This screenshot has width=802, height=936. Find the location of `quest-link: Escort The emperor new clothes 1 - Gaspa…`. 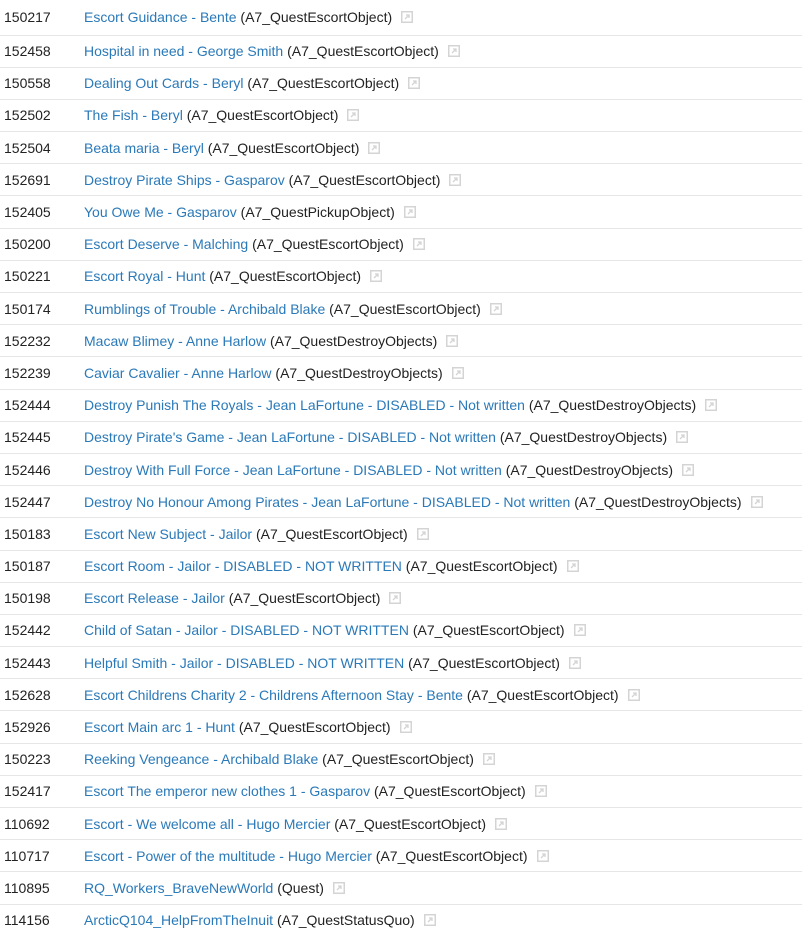

quest-link: Escort The emperor new clothes 1 - Gaspa… is located at coordinates (227, 791).